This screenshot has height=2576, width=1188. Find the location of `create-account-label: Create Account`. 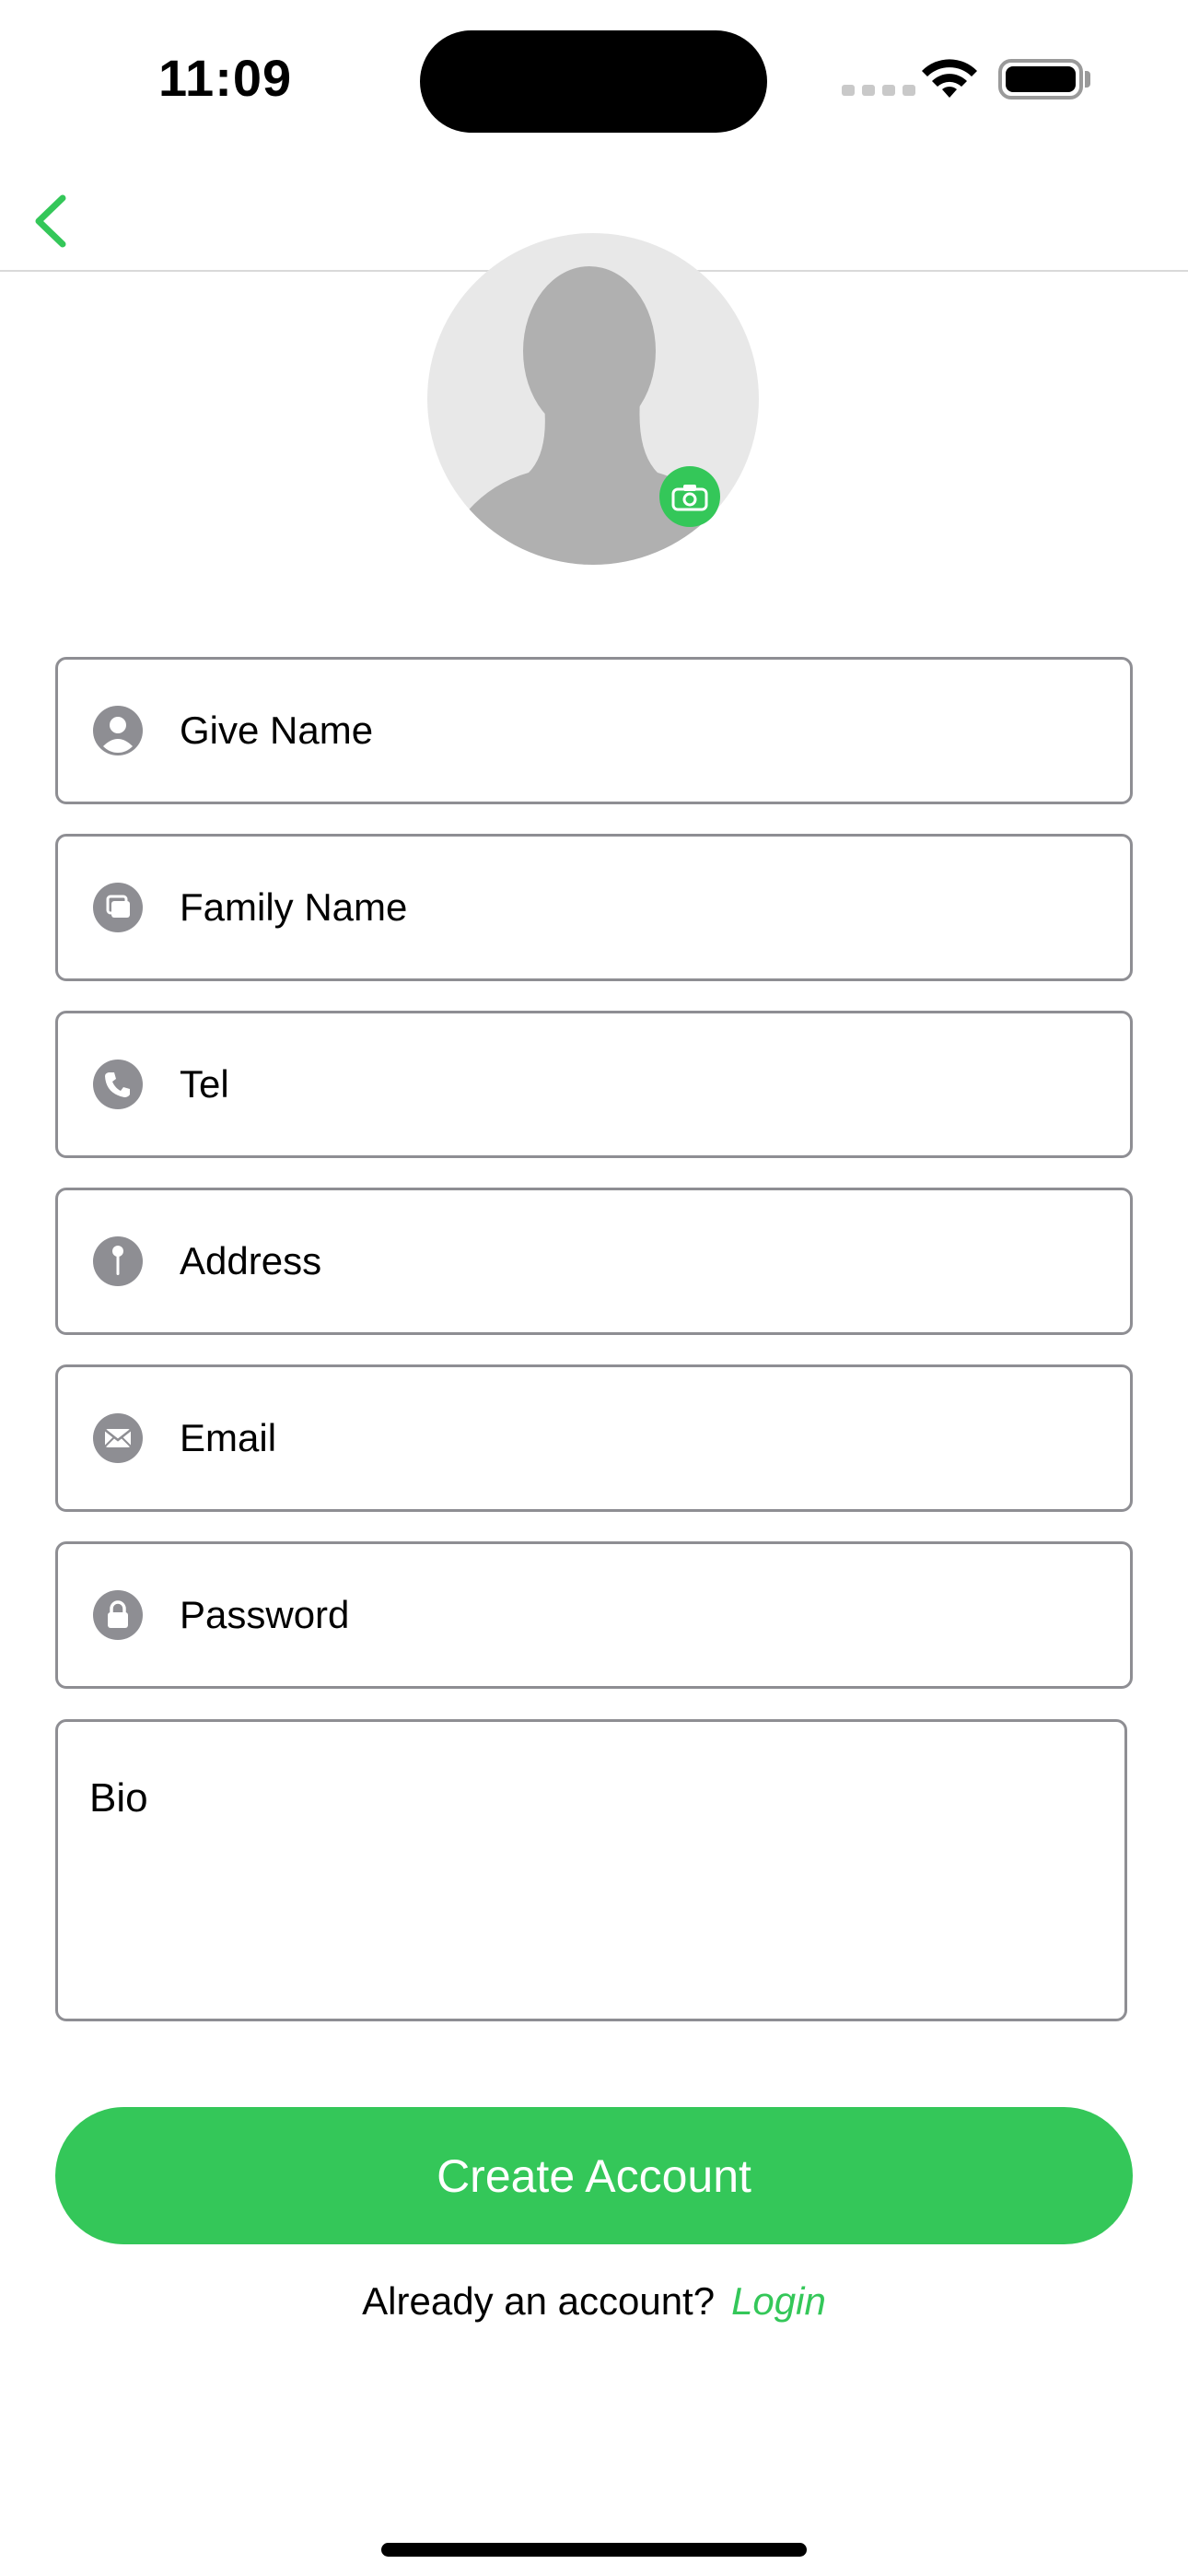

create-account-label: Create Account is located at coordinates (594, 2175).